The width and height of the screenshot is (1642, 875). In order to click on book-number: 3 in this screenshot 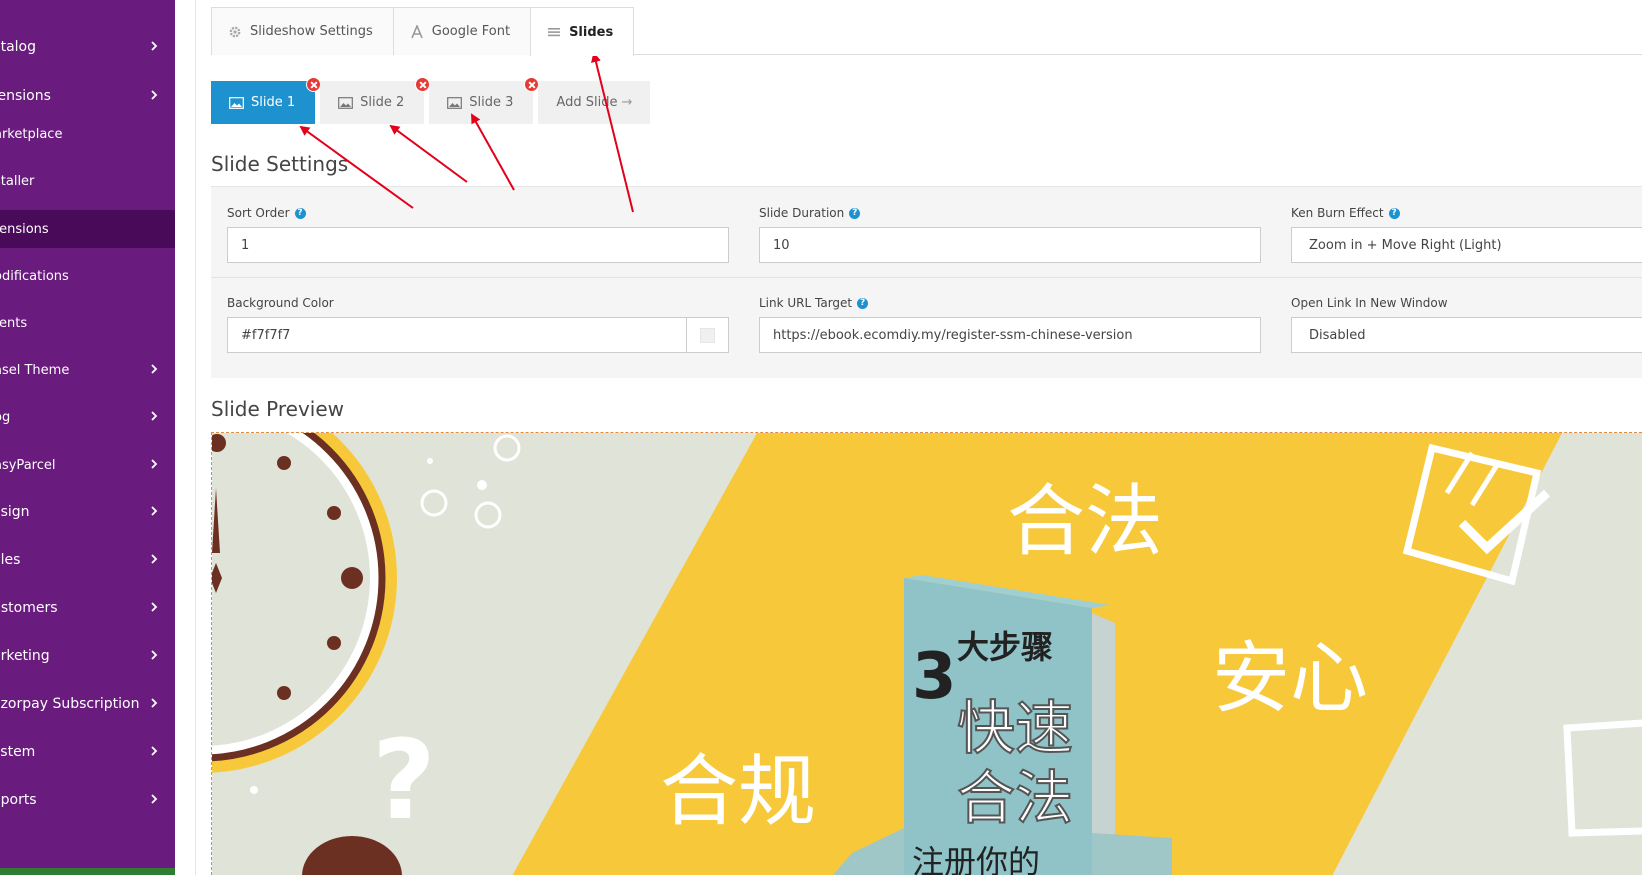, I will do `click(934, 677)`.